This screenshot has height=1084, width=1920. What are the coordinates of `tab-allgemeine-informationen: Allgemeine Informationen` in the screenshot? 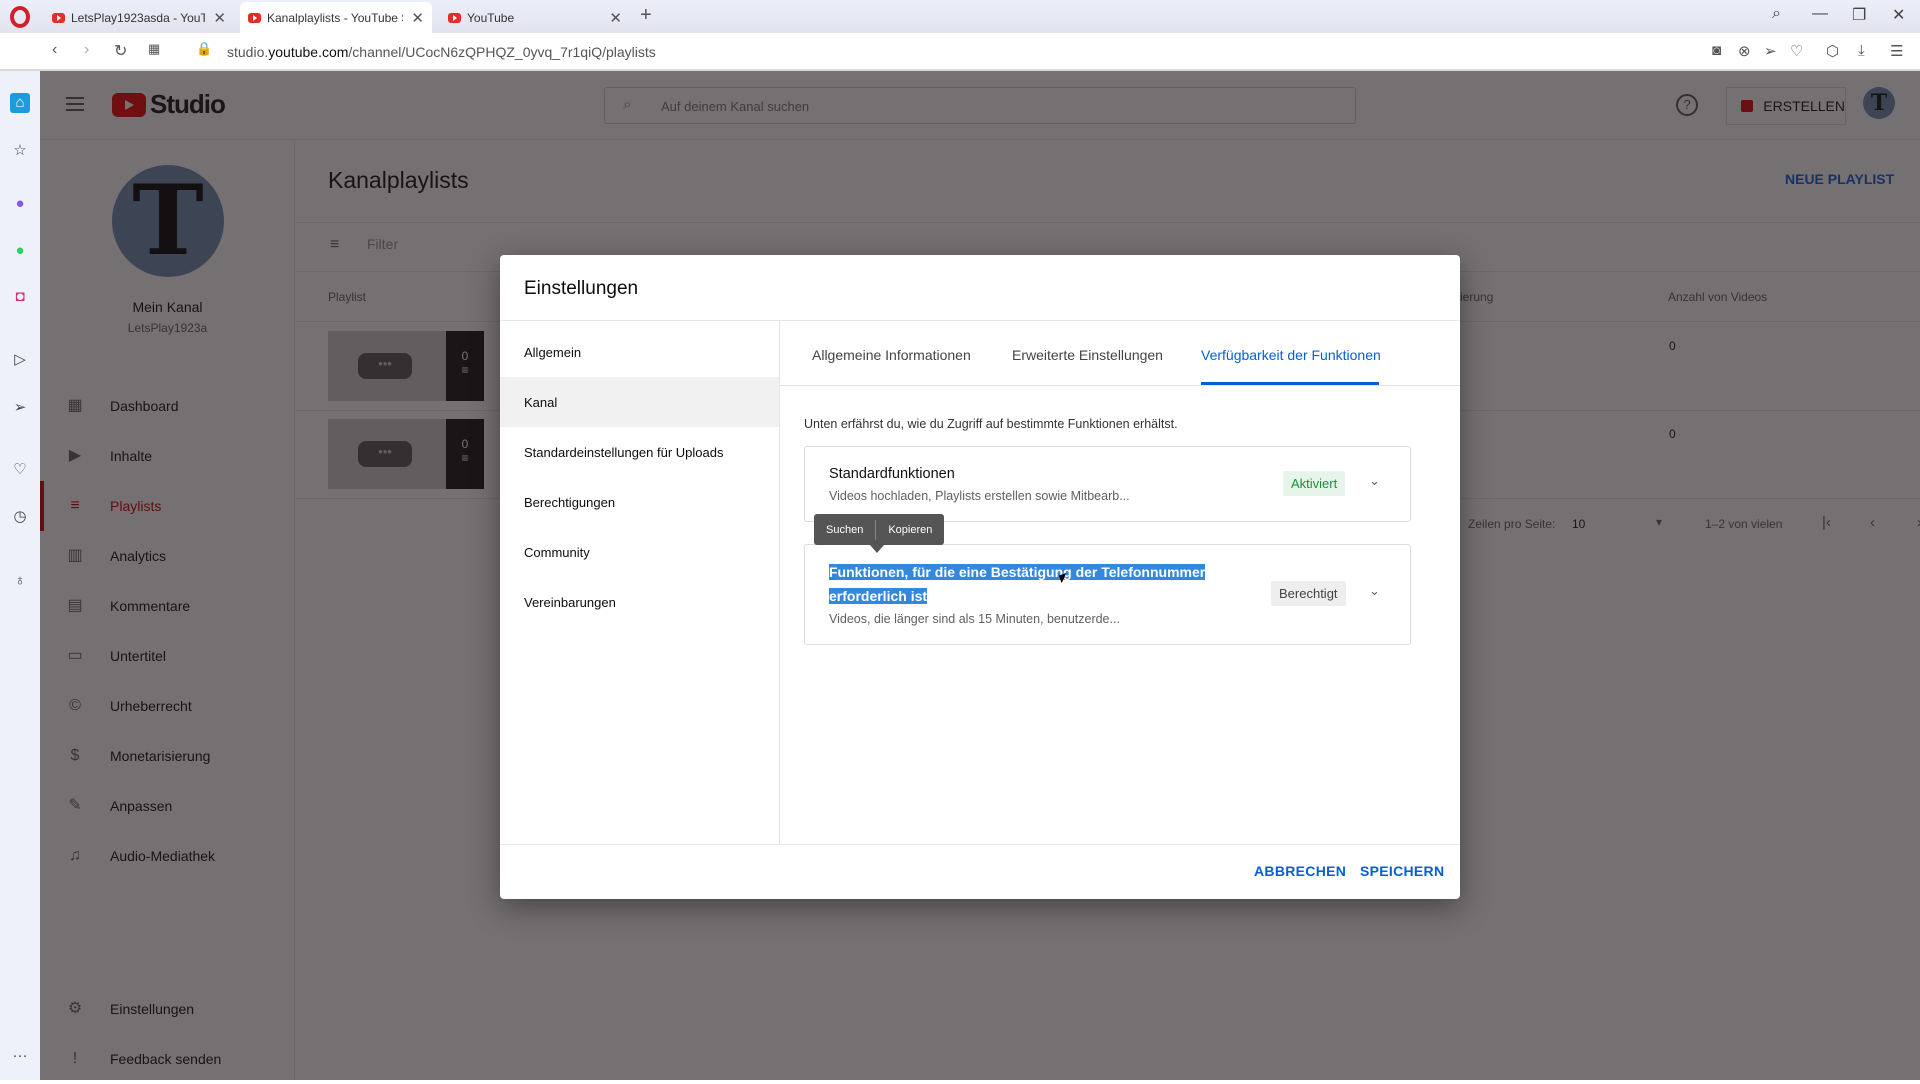 It's located at (891, 355).